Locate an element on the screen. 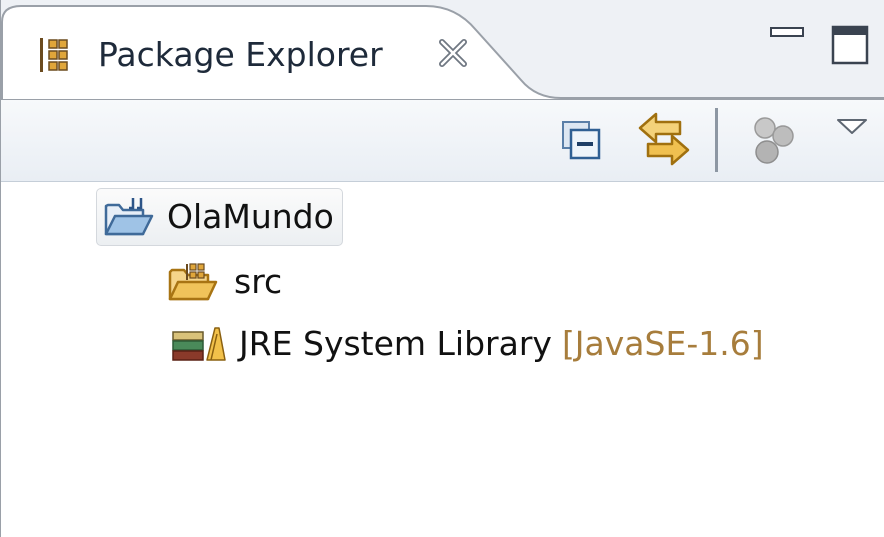 The height and width of the screenshot is (537, 884). tree-item-src: src is located at coordinates (224, 282).